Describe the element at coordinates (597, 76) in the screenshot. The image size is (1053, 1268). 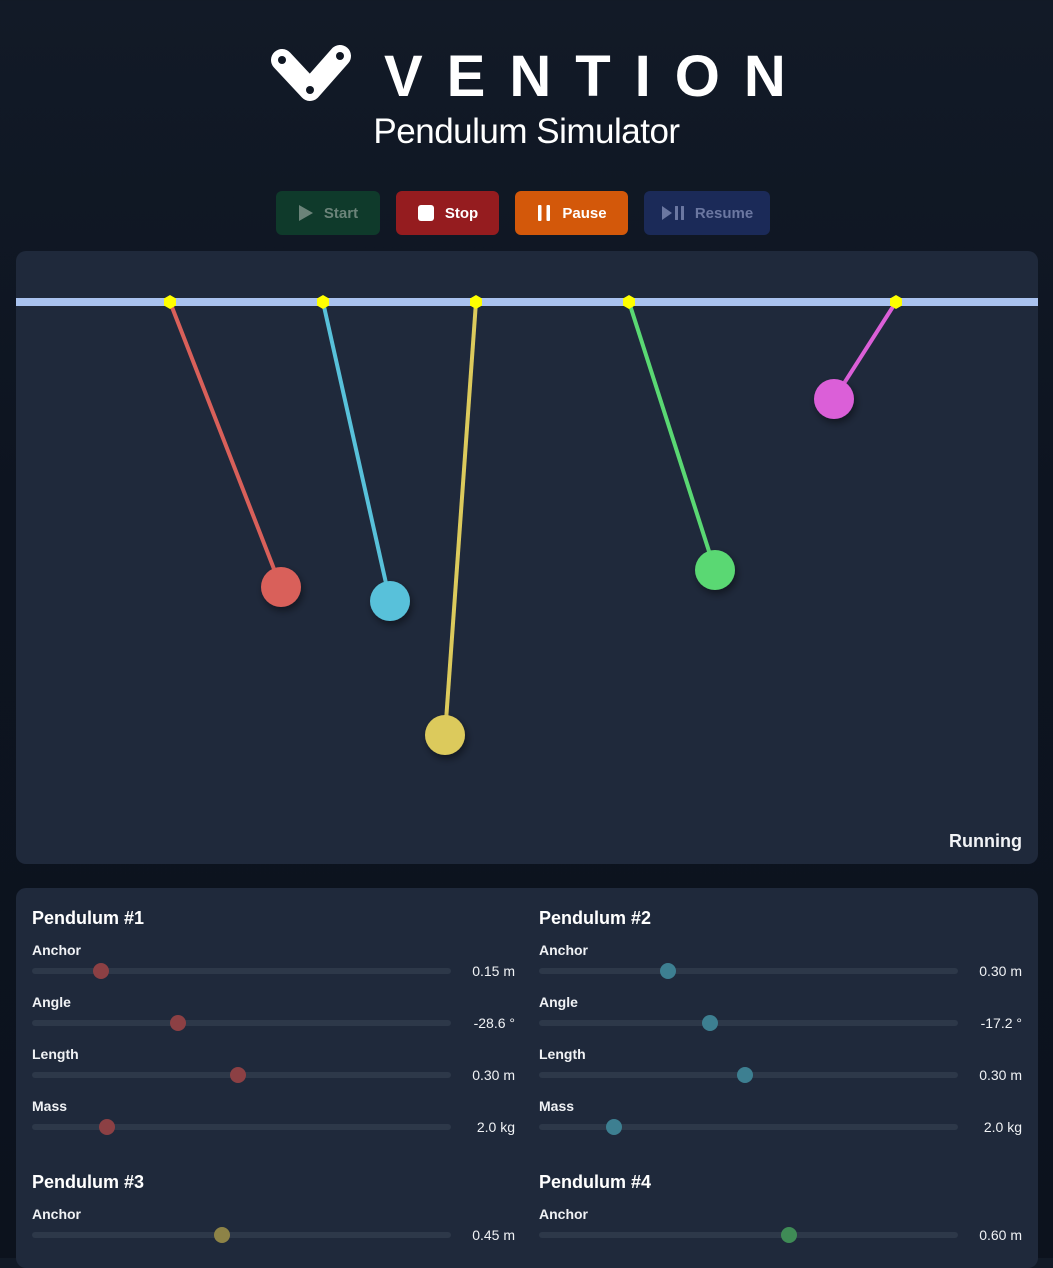
I see `brand-wordmark: VENTION` at that location.